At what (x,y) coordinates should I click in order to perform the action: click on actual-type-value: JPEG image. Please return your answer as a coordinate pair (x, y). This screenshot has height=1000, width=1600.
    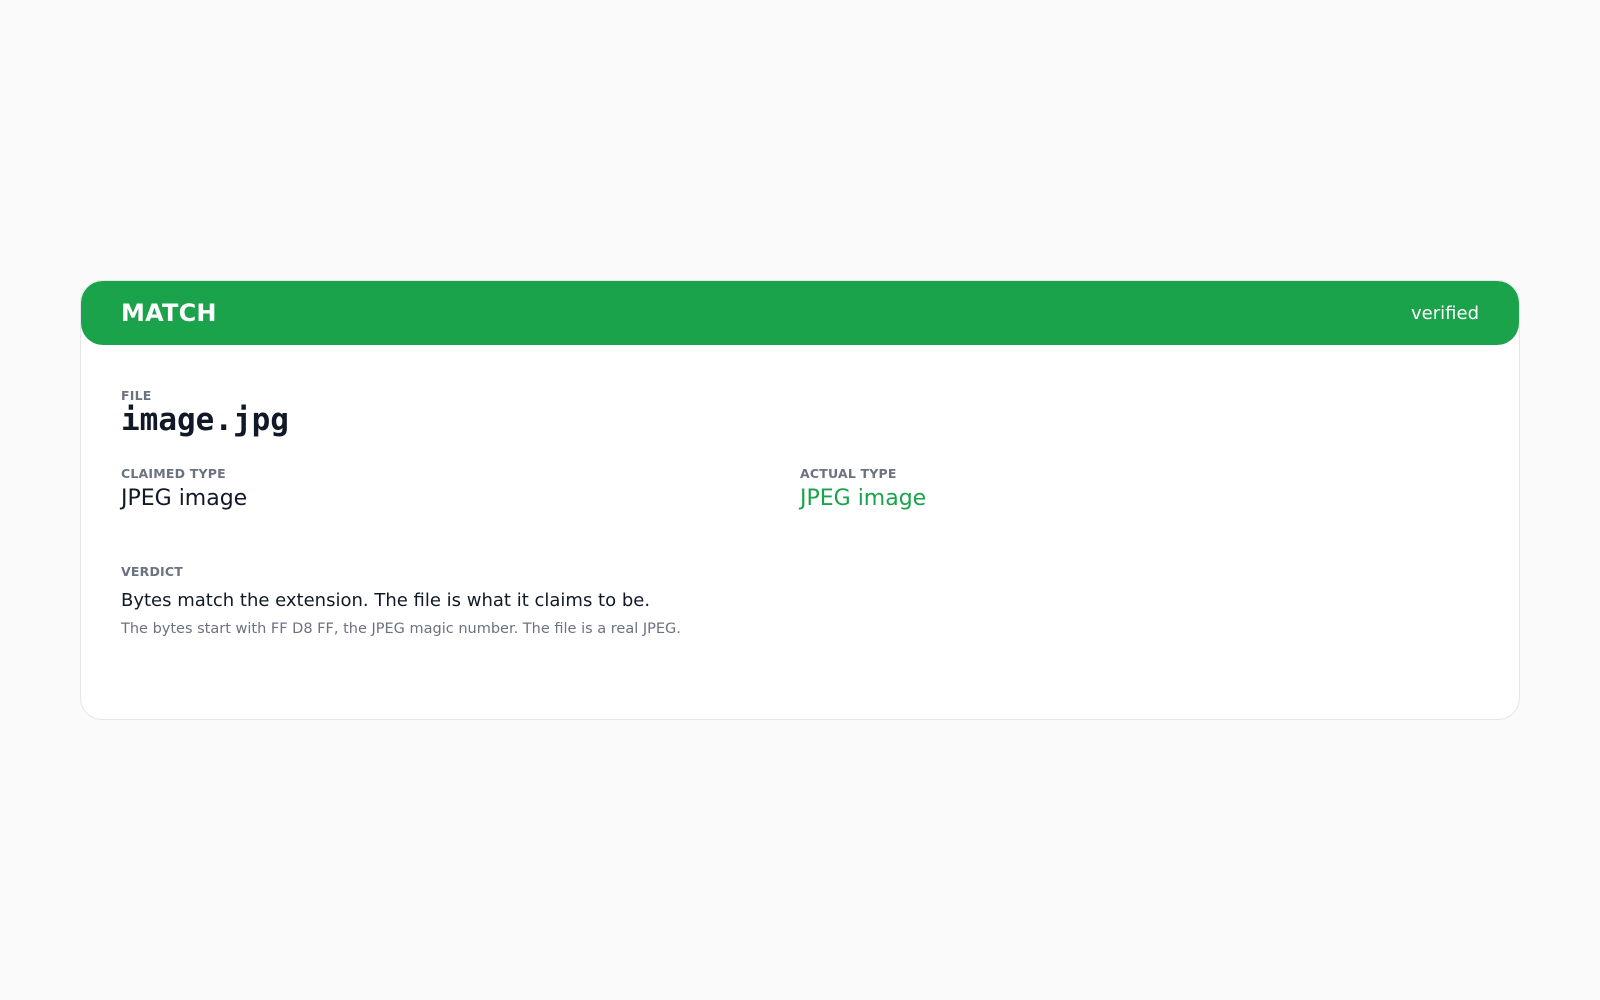
    Looking at the image, I should click on (863, 498).